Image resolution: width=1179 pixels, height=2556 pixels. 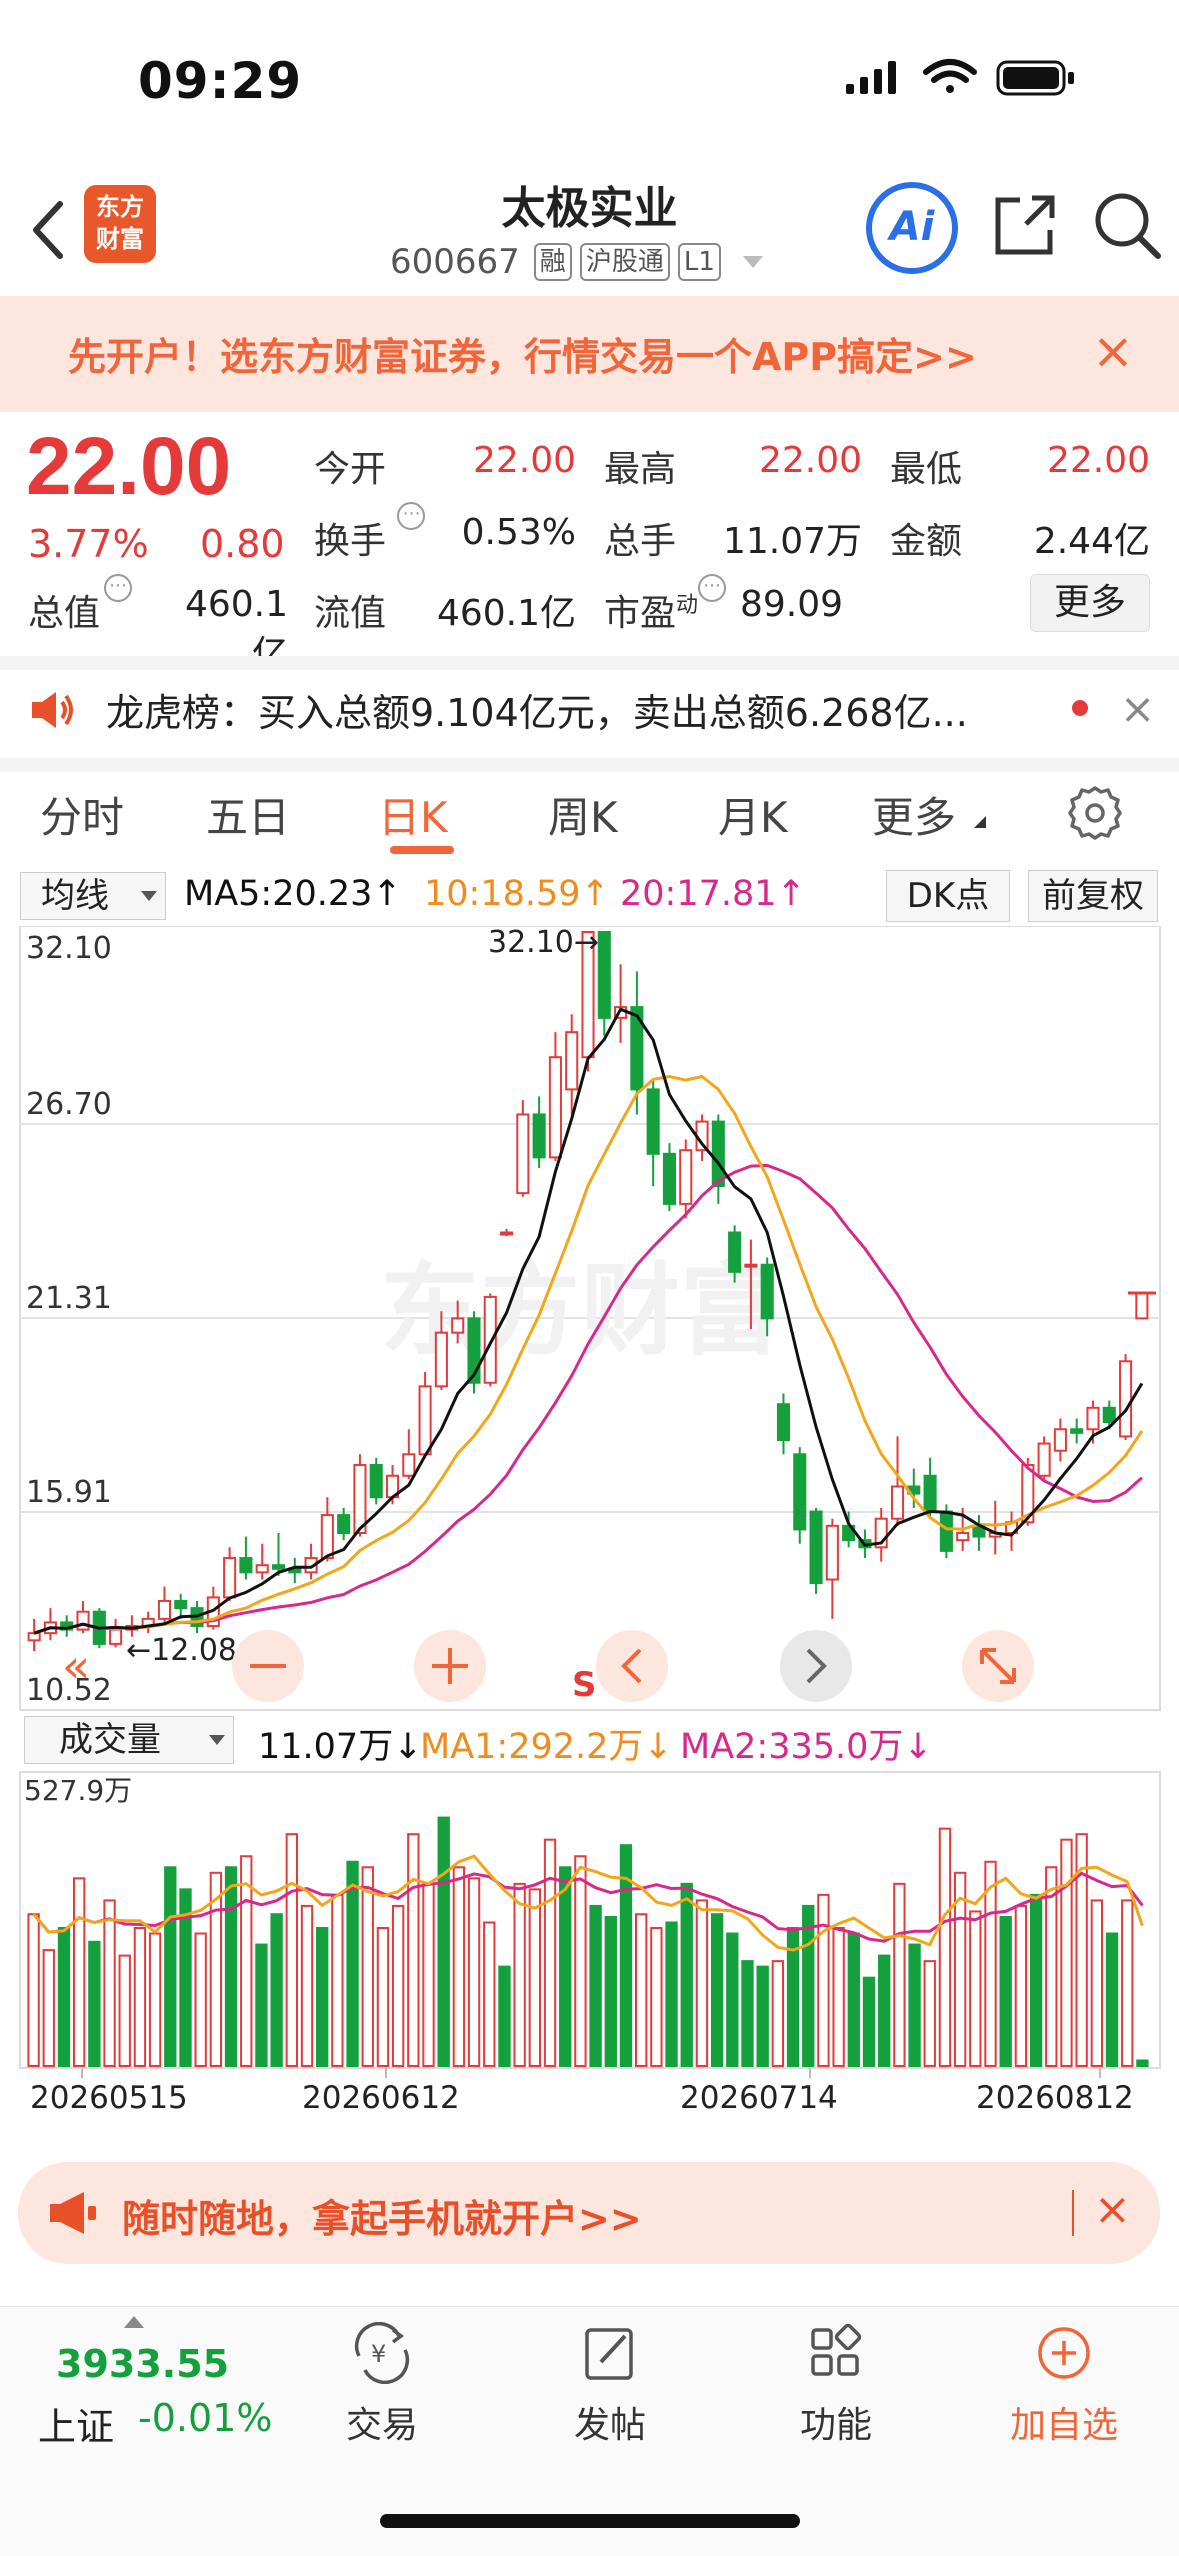 What do you see at coordinates (268, 1666) in the screenshot?
I see `zoom-out-button` at bounding box center [268, 1666].